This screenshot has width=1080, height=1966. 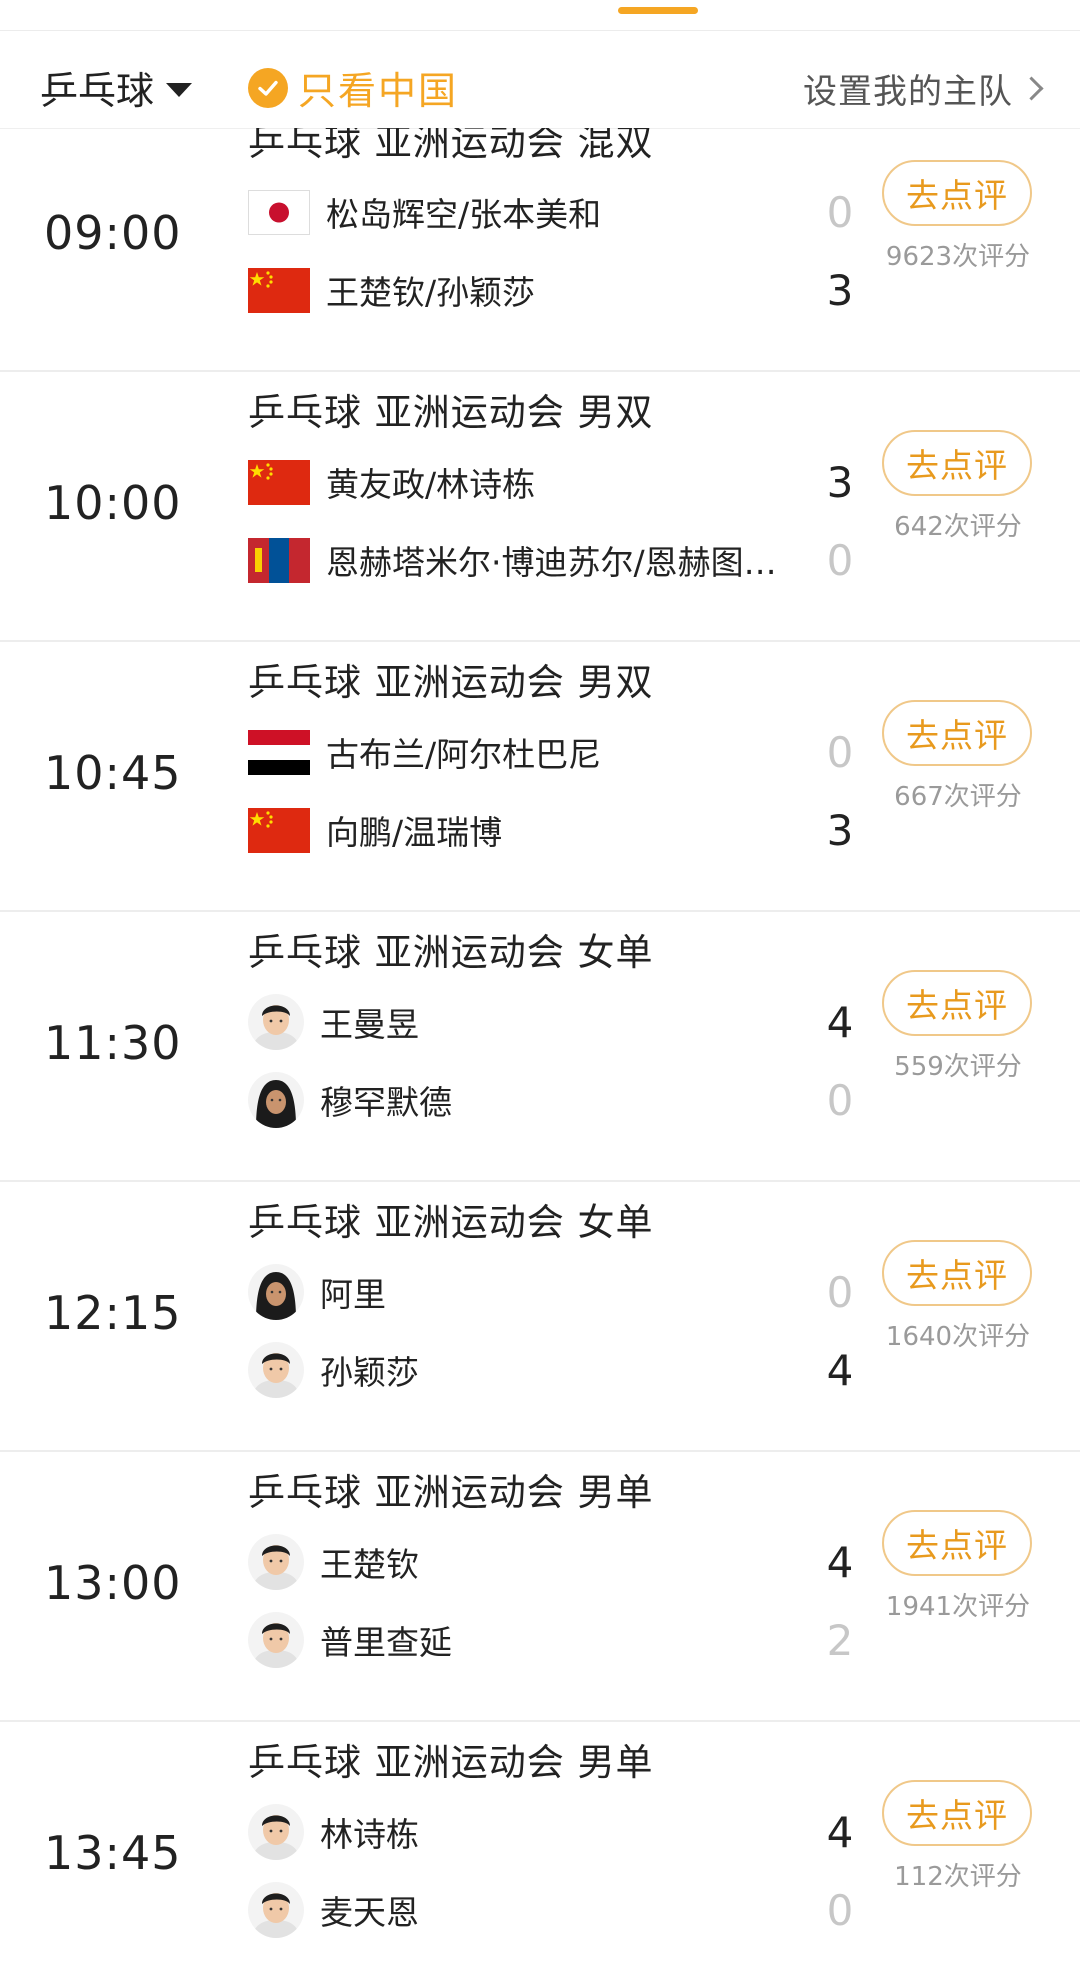 What do you see at coordinates (958, 257) in the screenshot?
I see `rating-count: 9623次评分` at bounding box center [958, 257].